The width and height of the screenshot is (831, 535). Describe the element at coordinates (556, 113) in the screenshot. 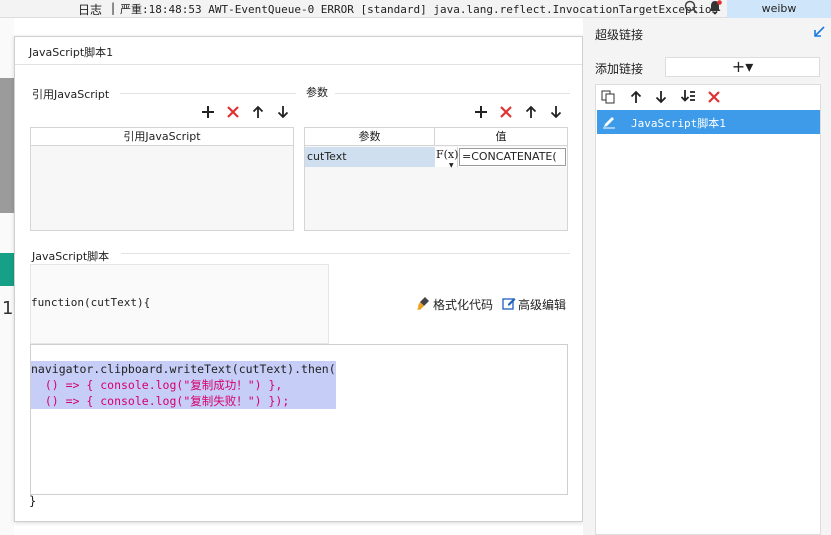

I see `param-move-down-icon` at that location.